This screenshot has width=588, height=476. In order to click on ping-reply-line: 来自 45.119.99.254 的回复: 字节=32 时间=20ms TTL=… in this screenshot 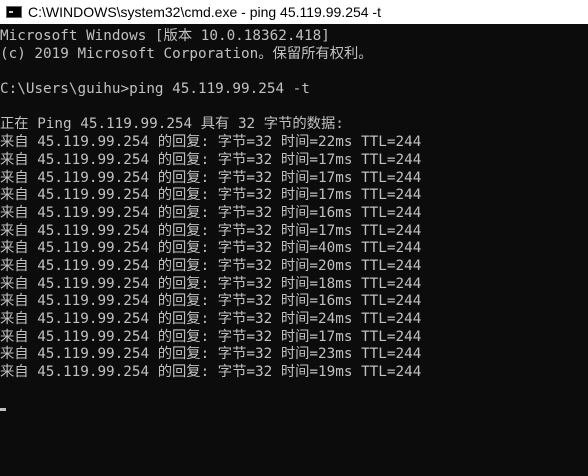, I will do `click(211, 265)`.